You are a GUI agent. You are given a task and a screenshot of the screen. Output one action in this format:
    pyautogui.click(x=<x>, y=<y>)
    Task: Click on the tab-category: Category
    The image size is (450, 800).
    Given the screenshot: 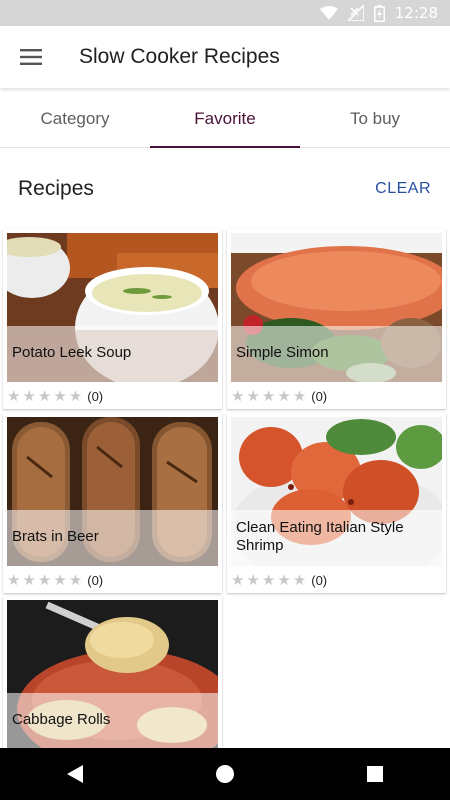 What is the action you would take?
    pyautogui.click(x=75, y=118)
    